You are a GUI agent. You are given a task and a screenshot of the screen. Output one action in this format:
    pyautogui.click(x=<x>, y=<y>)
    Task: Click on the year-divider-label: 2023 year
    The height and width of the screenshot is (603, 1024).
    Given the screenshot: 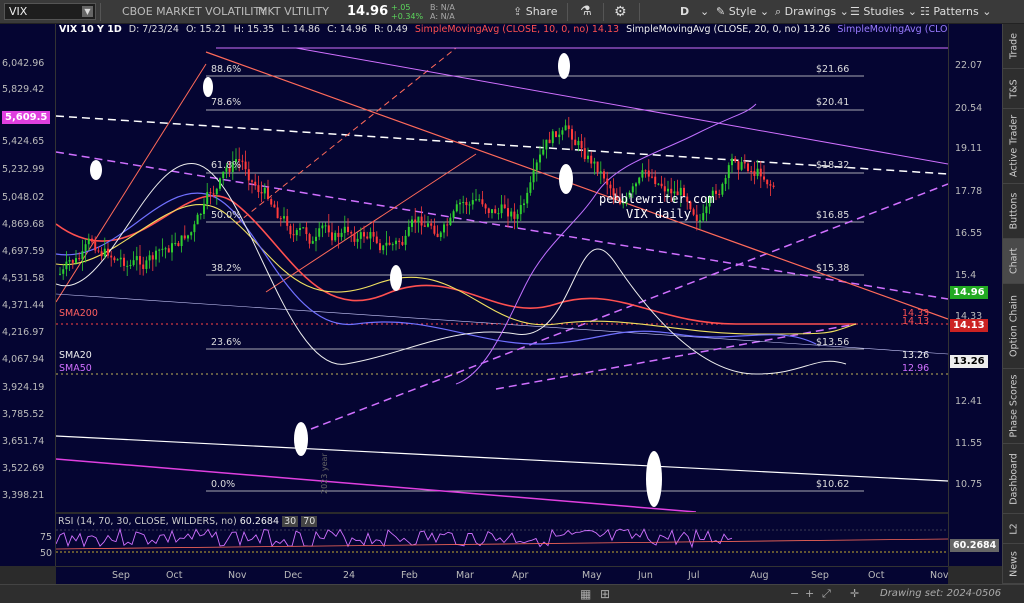 What is the action you would take?
    pyautogui.click(x=324, y=473)
    